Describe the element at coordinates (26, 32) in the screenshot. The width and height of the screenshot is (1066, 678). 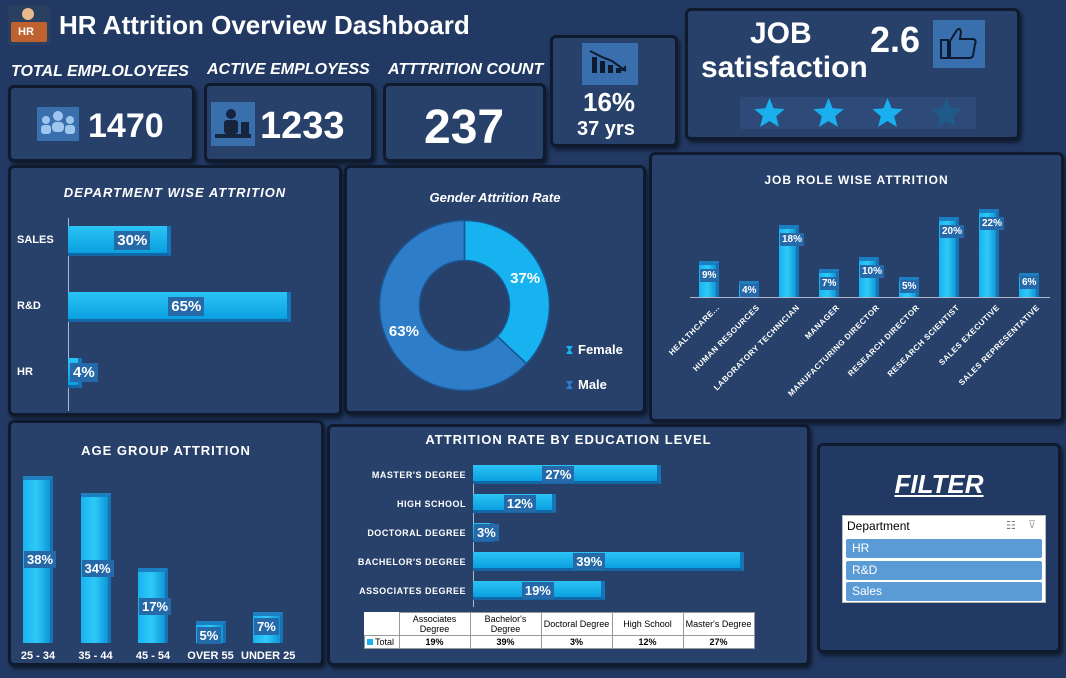
I see `hr-logo-text: HR` at that location.